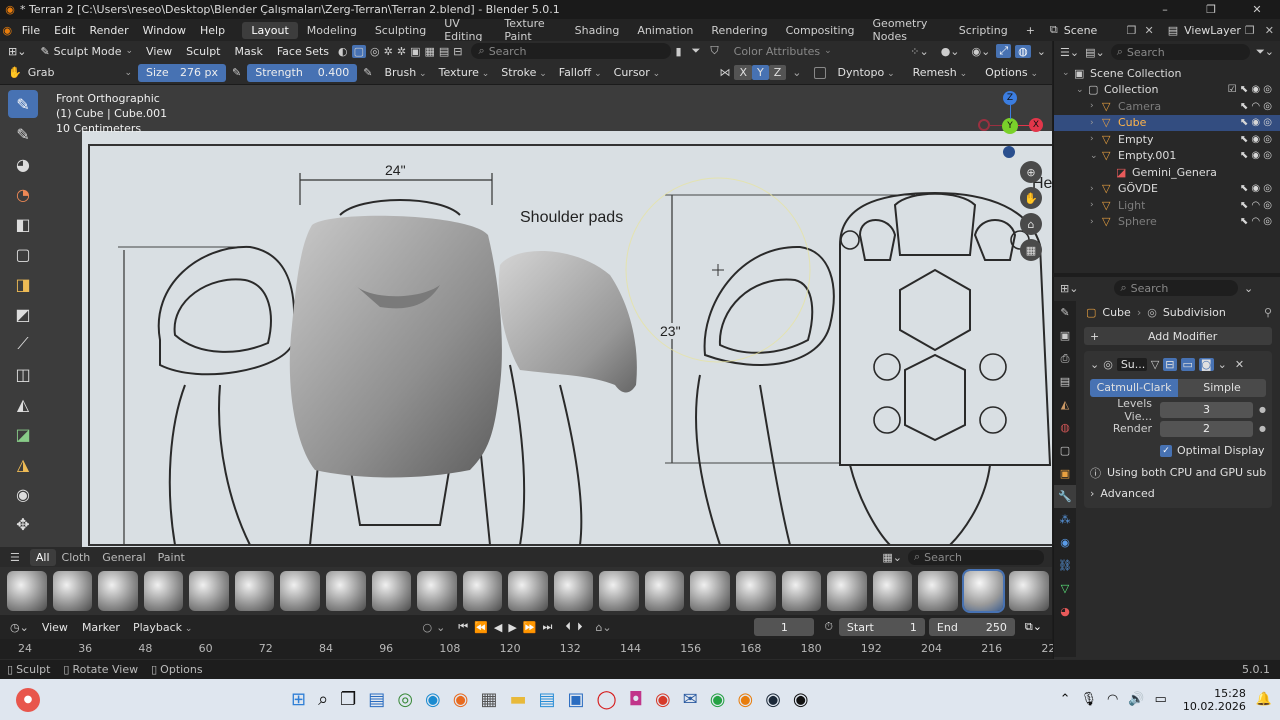 The width and height of the screenshot is (1280, 720). I want to click on file-explorer-icon: ▬, so click(517, 699).